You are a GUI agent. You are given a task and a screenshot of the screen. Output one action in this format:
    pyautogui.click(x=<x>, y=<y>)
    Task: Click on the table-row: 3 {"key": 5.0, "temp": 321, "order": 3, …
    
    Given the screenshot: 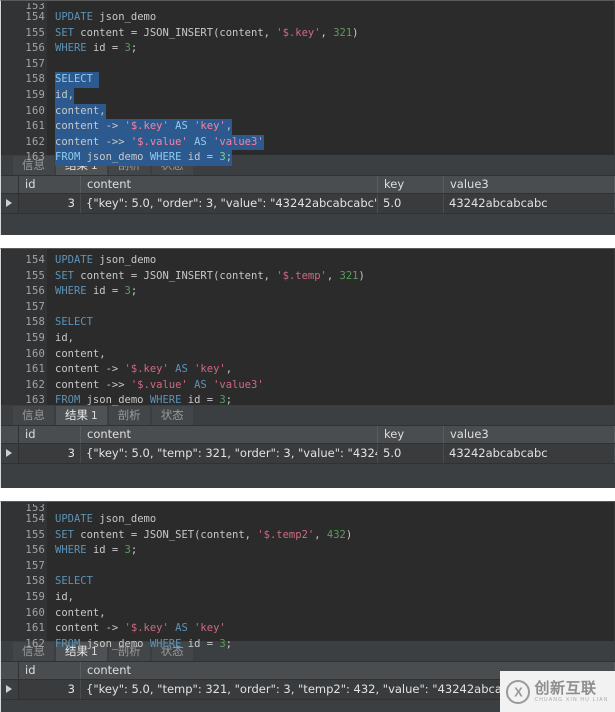 What is the action you would take?
    pyautogui.click(x=308, y=454)
    